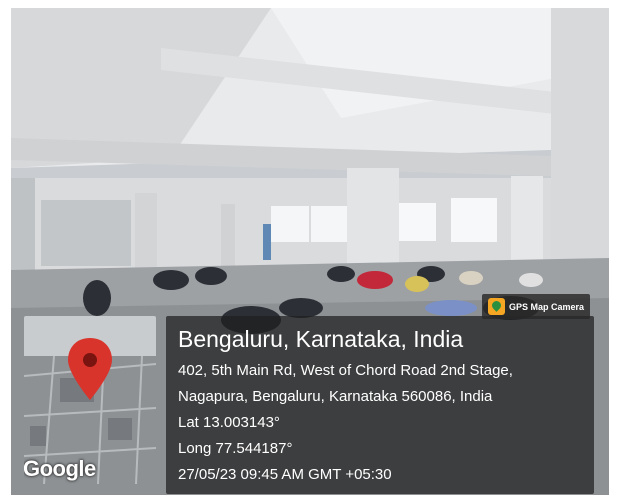 The width and height of the screenshot is (617, 502). What do you see at coordinates (90, 400) in the screenshot?
I see `map-thumbnail: Google` at bounding box center [90, 400].